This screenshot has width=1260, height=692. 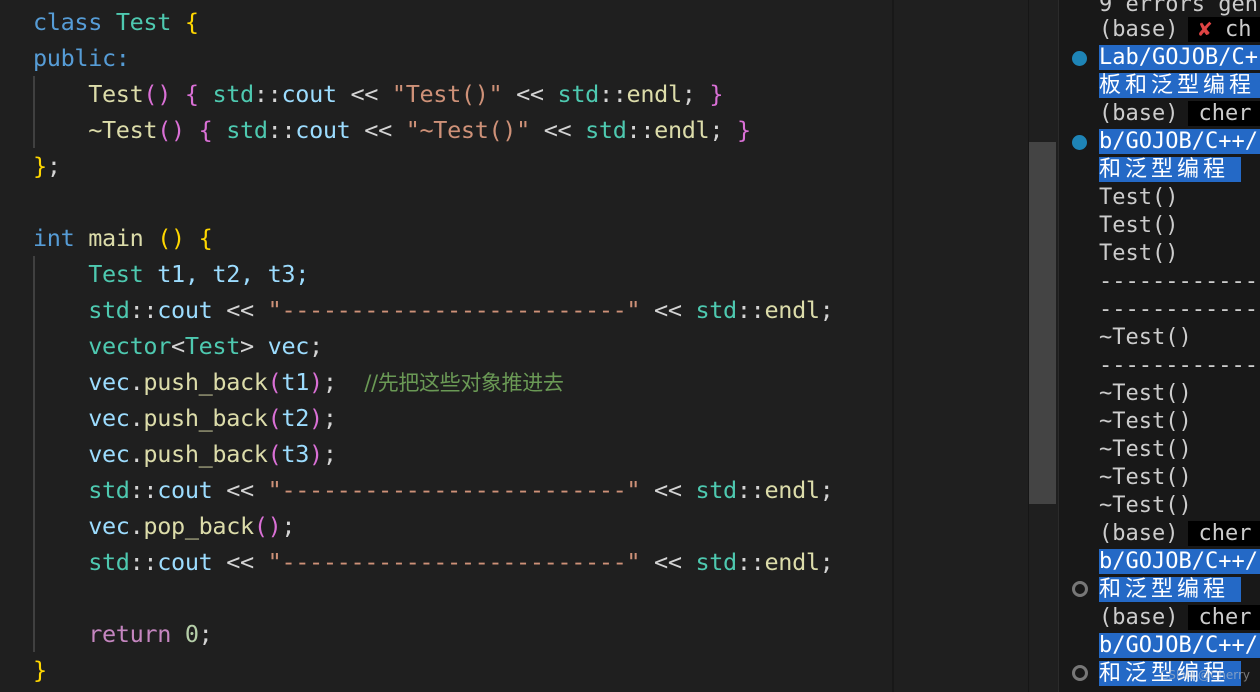 I want to click on terminal-path-cjk: 板和泛型编程, so click(x=1179, y=86).